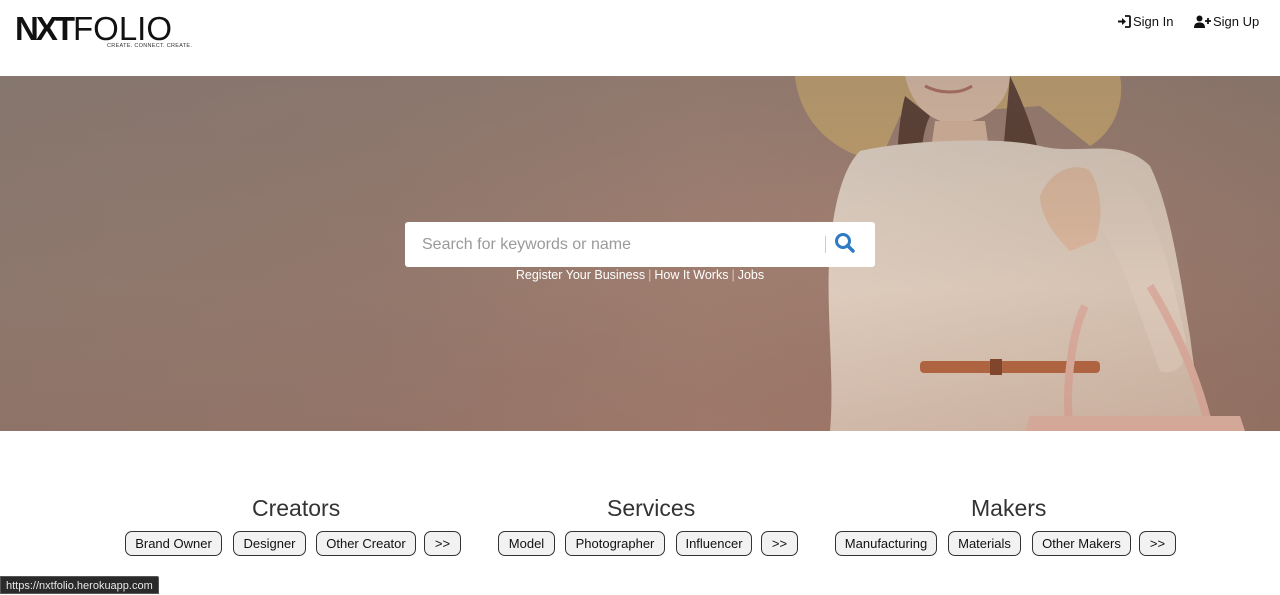 The height and width of the screenshot is (595, 1280). What do you see at coordinates (984, 543) in the screenshot?
I see `category-pill-materials: Materials` at bounding box center [984, 543].